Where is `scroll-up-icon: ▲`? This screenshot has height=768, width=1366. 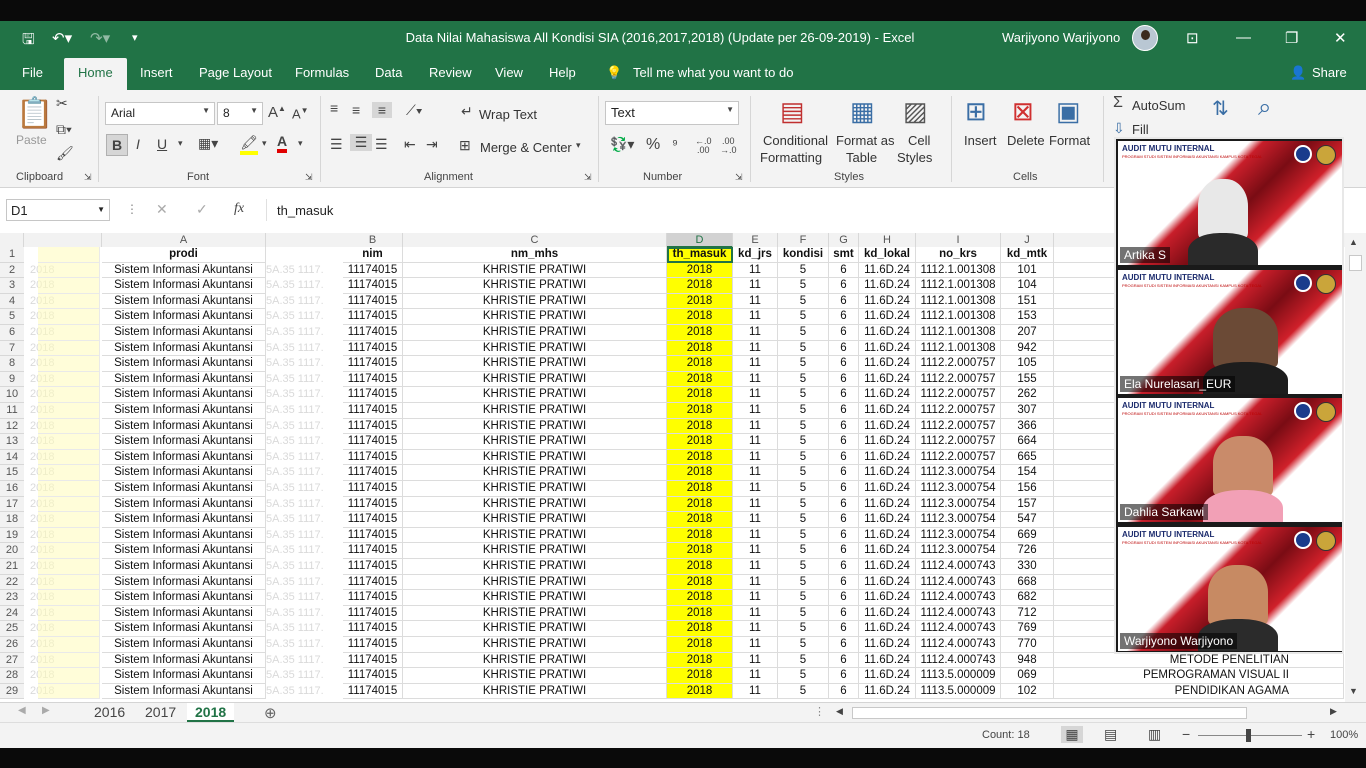 scroll-up-icon: ▲ is located at coordinates (1353, 242).